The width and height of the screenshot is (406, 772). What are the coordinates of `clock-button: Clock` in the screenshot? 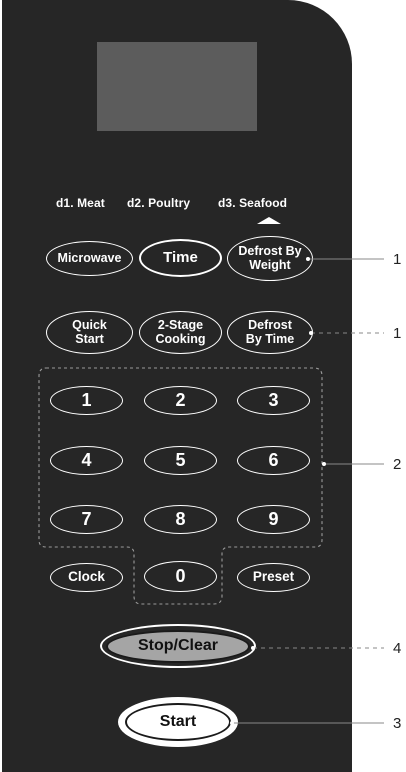 It's located at (86, 577).